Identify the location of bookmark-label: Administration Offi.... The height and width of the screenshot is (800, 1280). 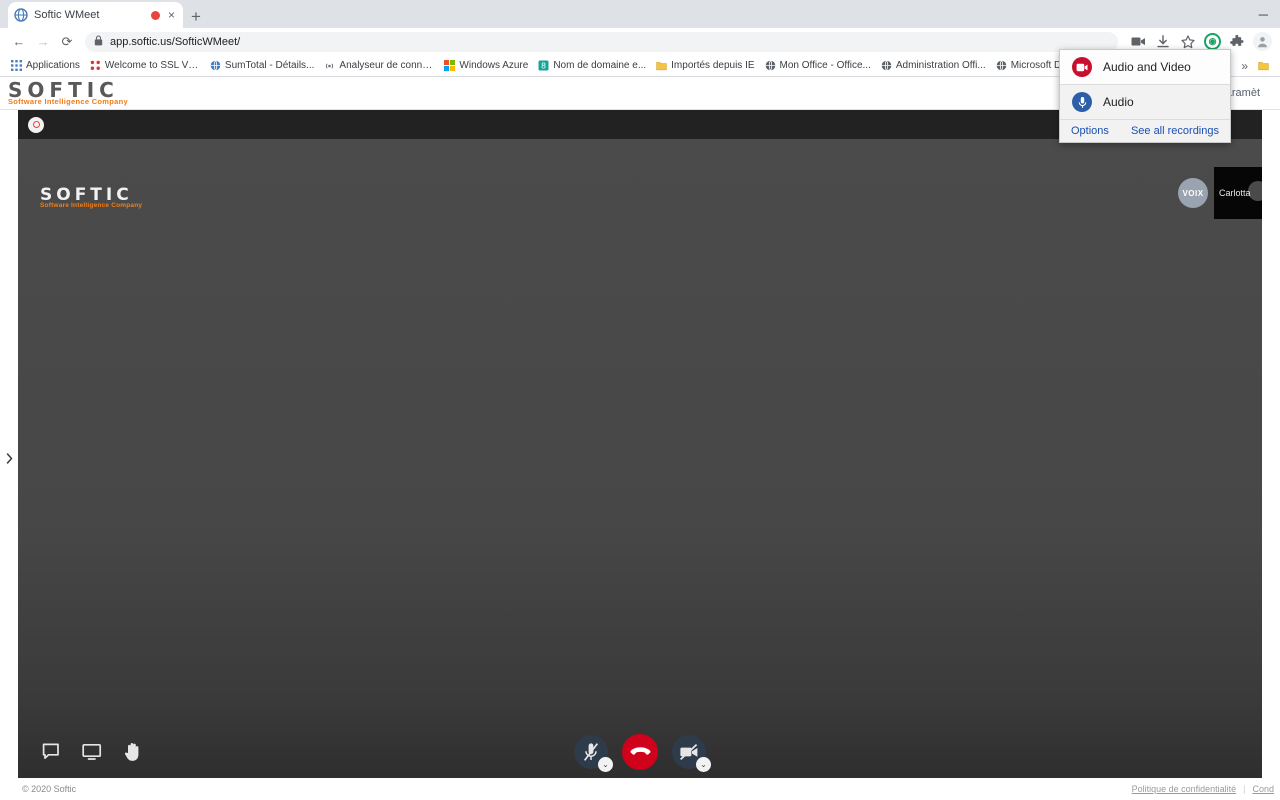
(940, 65).